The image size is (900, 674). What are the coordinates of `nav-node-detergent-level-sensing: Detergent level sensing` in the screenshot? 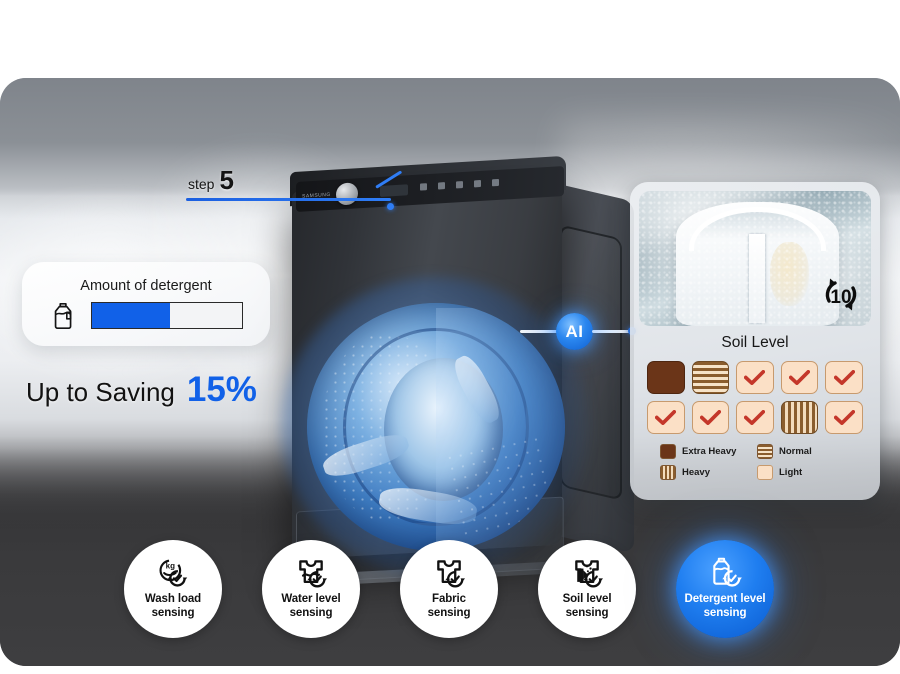 It's located at (725, 589).